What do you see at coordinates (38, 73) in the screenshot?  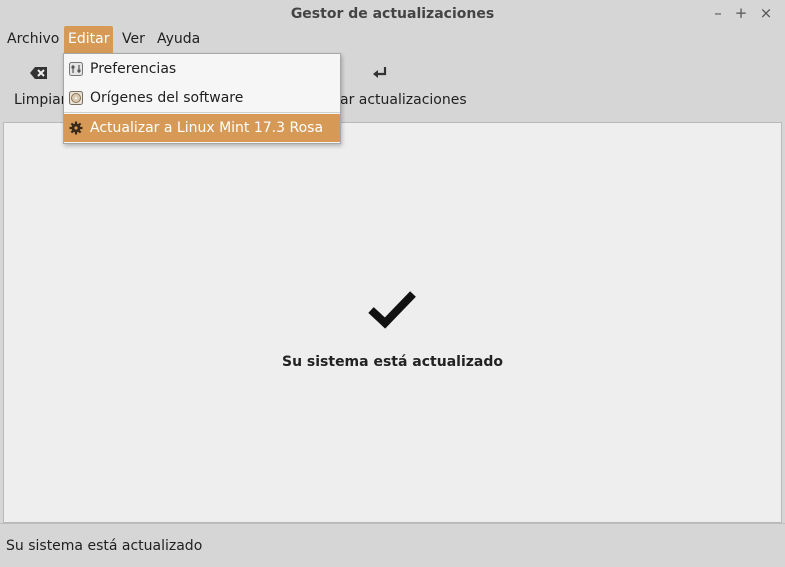 I see `clear-icon` at bounding box center [38, 73].